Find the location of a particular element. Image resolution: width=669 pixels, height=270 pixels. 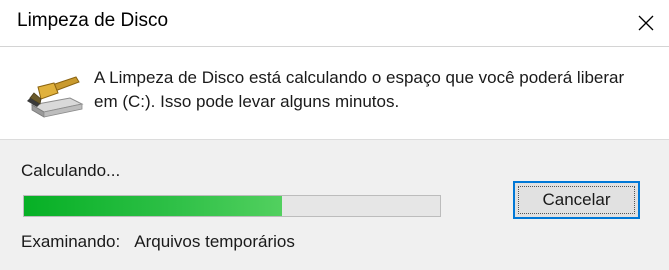

progress-bar-fill is located at coordinates (153, 206).